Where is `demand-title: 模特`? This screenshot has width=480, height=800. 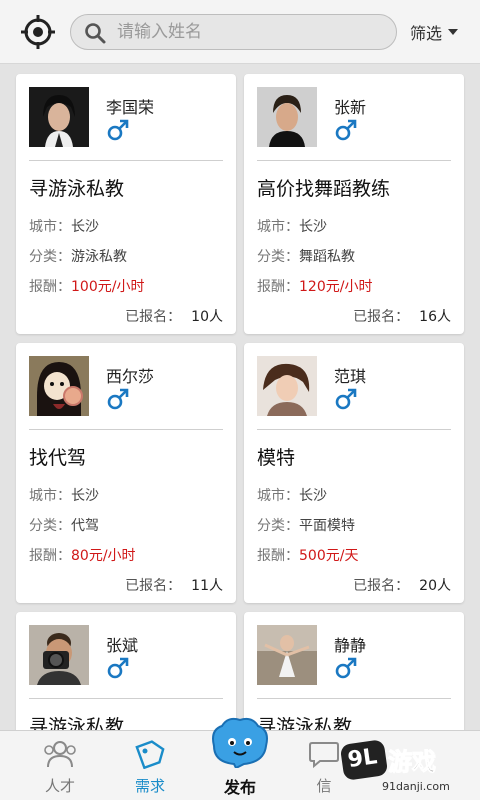
demand-title: 模特 is located at coordinates (276, 458).